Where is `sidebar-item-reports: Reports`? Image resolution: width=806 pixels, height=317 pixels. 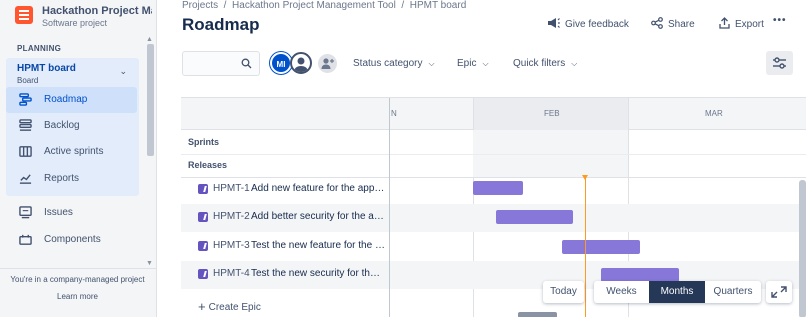 sidebar-item-reports: Reports is located at coordinates (71, 179).